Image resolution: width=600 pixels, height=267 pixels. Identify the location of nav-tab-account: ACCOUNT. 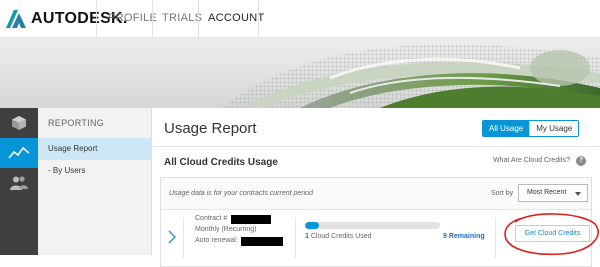
(236, 18).